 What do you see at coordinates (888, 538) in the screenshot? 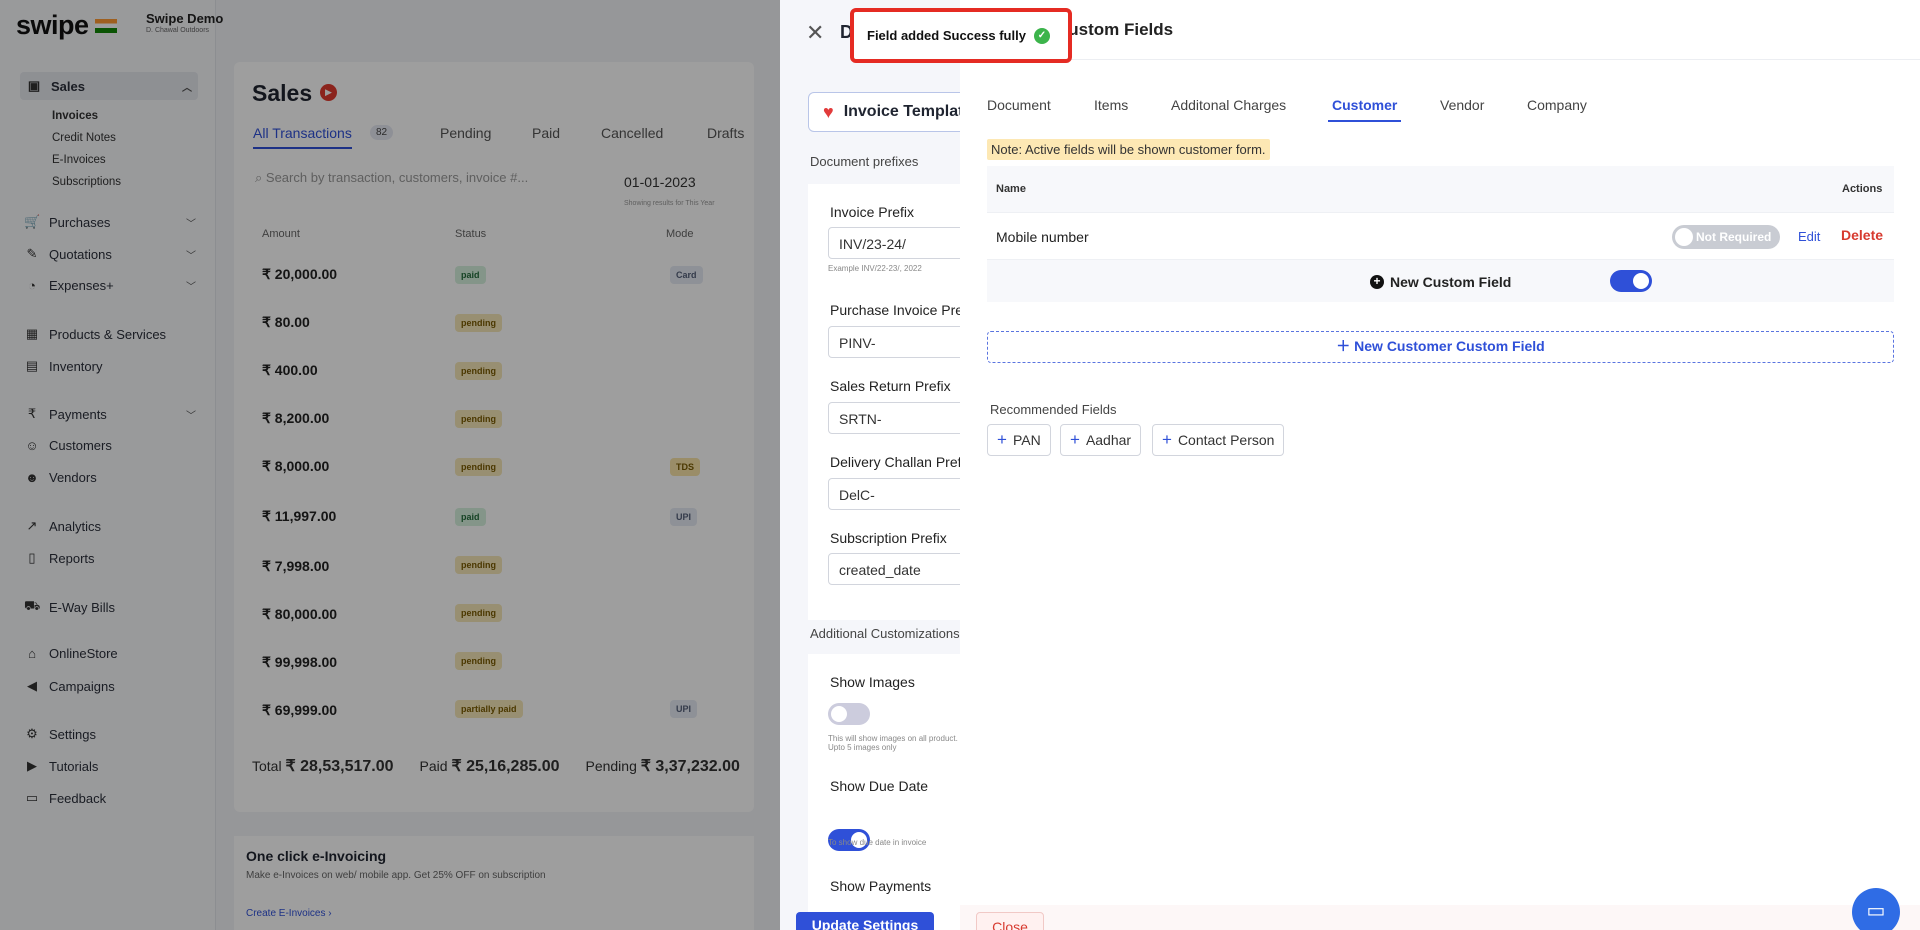
I see `subscription-prefix-label: Subscription Prefix` at bounding box center [888, 538].